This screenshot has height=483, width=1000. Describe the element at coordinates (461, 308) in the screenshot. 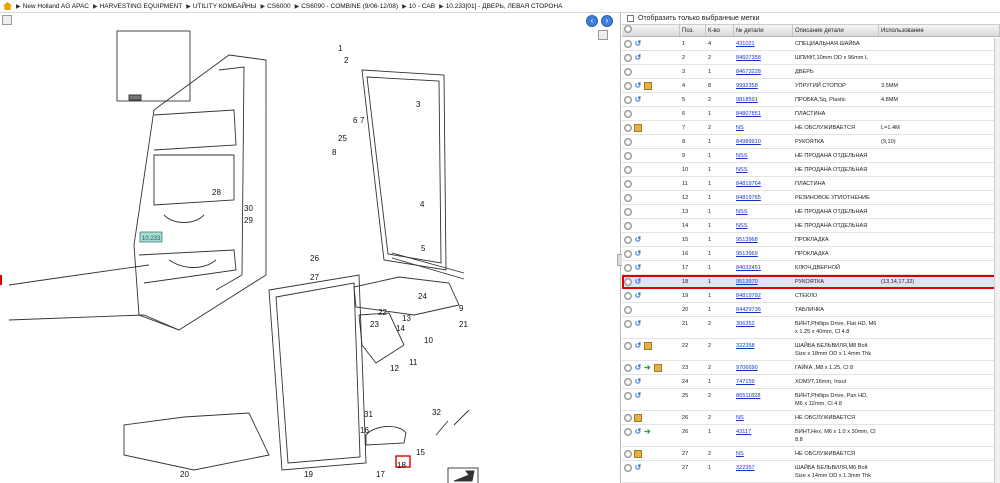

I see `callout-9: 9` at that location.